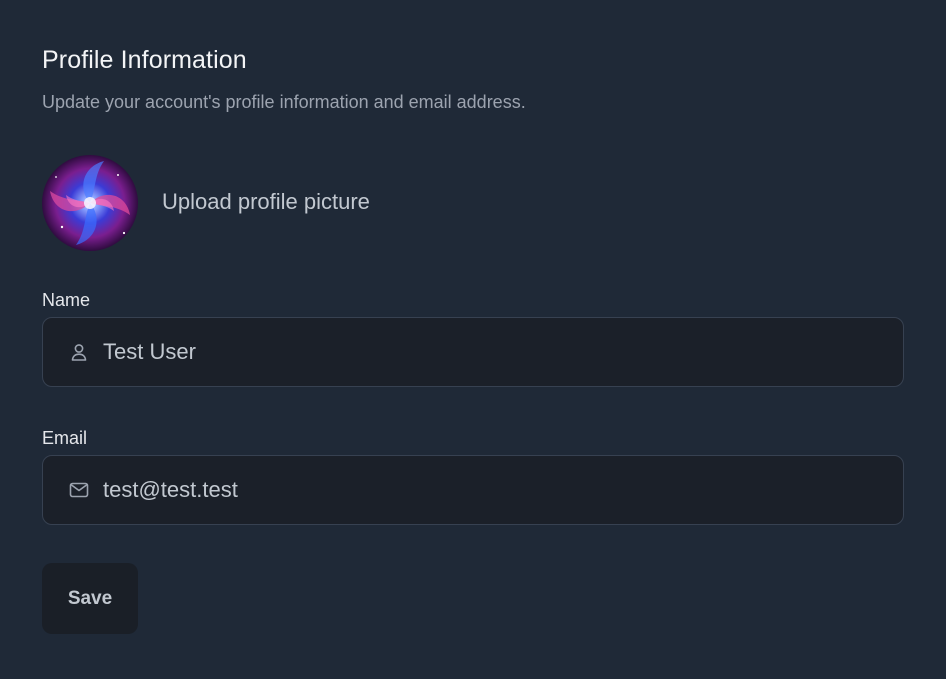 Image resolution: width=946 pixels, height=679 pixels. I want to click on profile-avatar, so click(90, 203).